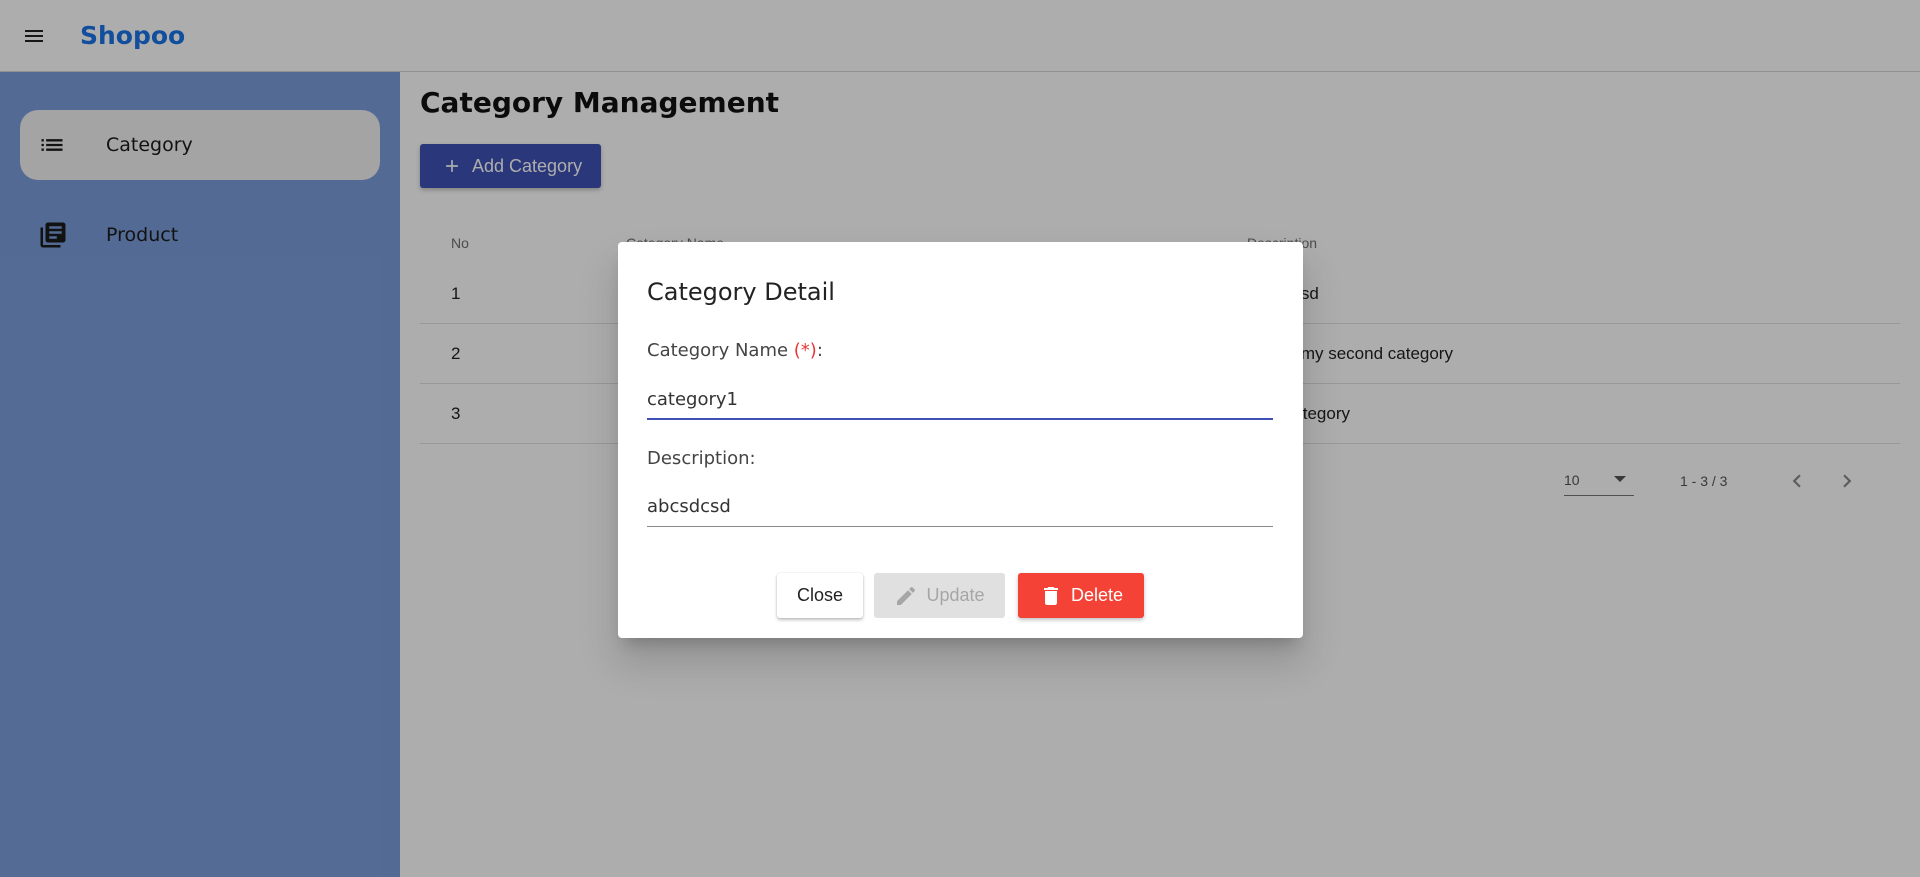 The image size is (1920, 877). I want to click on category-name-label-text: Category Name, so click(720, 350).